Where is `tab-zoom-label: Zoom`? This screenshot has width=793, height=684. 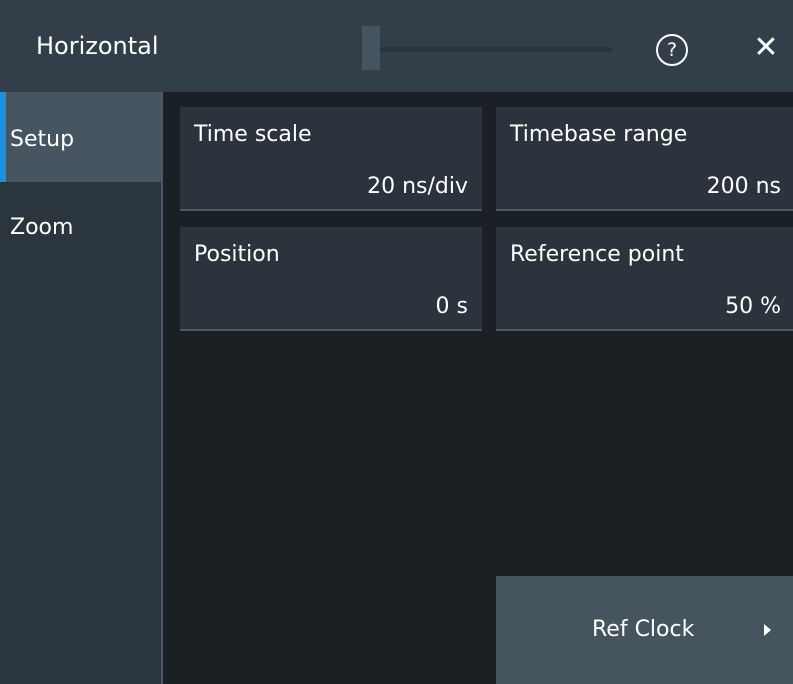 tab-zoom-label: Zoom is located at coordinates (42, 227).